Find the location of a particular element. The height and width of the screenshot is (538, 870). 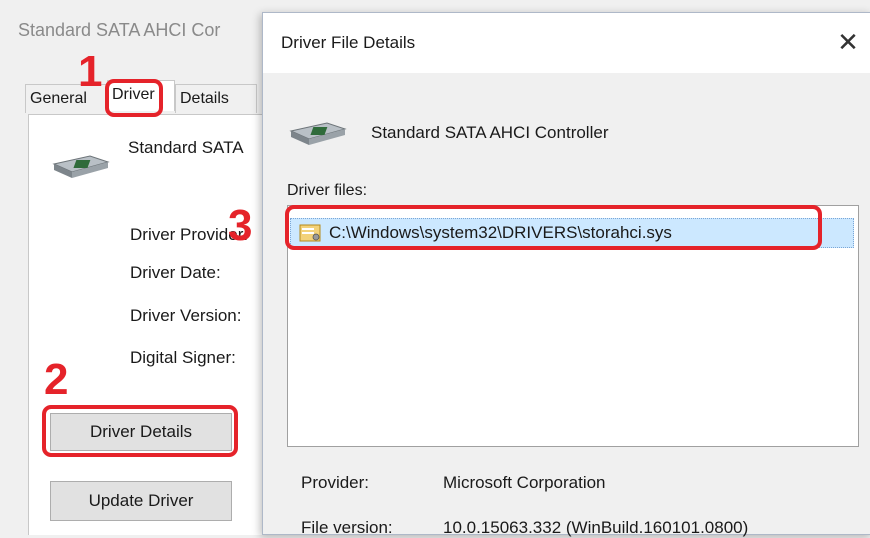

driver-date-label: Driver Date: is located at coordinates (175, 272).